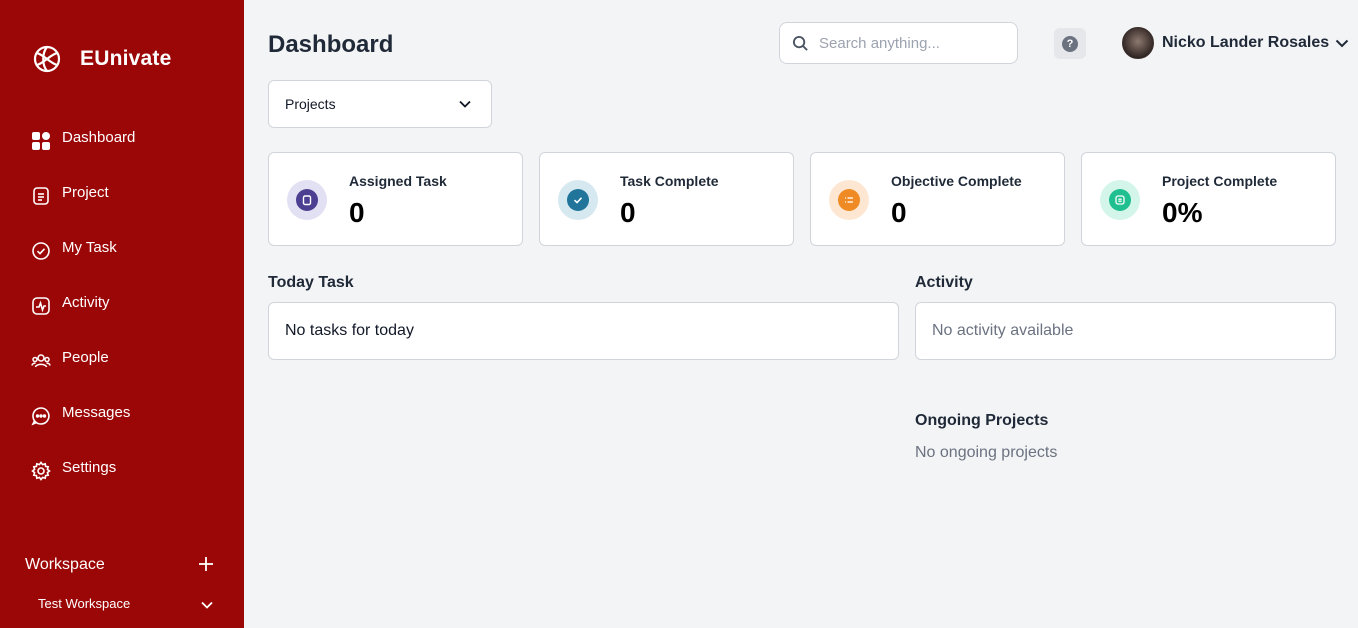 The height and width of the screenshot is (628, 1358). Describe the element at coordinates (41, 306) in the screenshot. I see `activity-icon` at that location.